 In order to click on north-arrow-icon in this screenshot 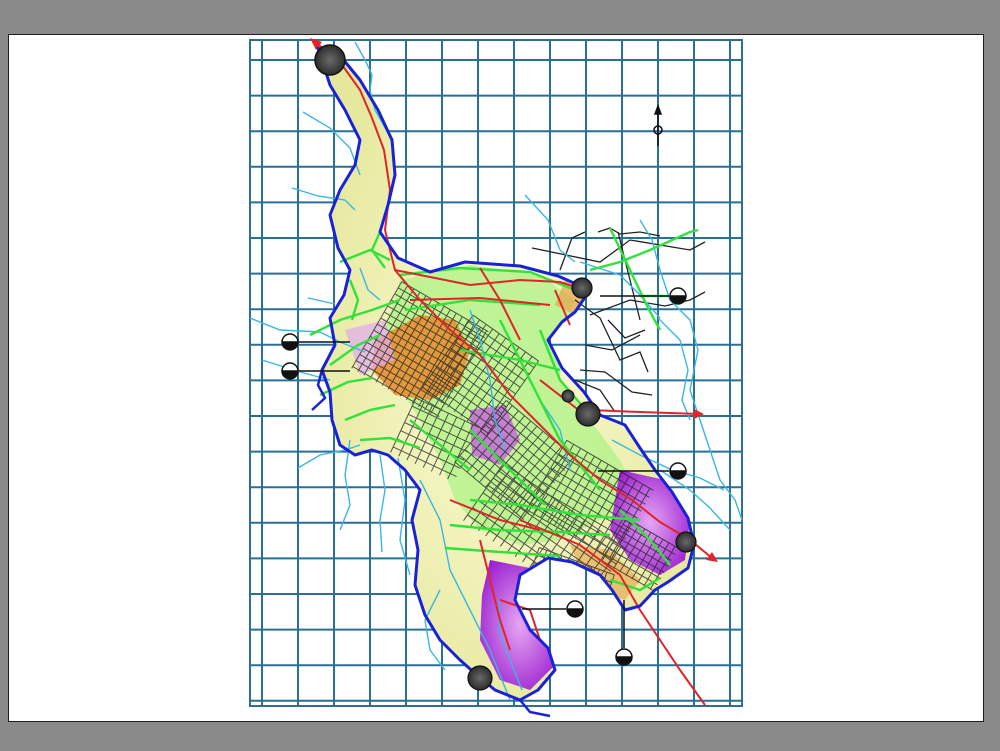, I will do `click(658, 124)`.